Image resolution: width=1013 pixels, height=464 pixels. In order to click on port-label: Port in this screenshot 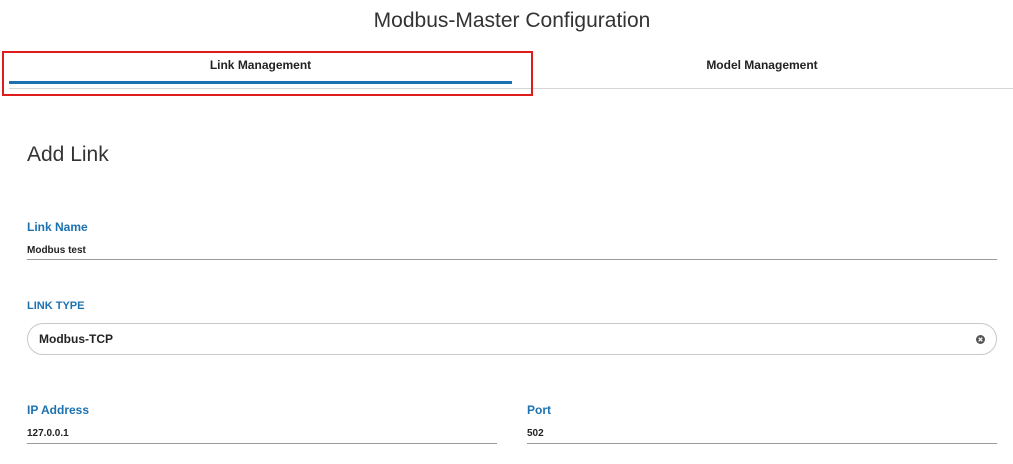, I will do `click(539, 410)`.